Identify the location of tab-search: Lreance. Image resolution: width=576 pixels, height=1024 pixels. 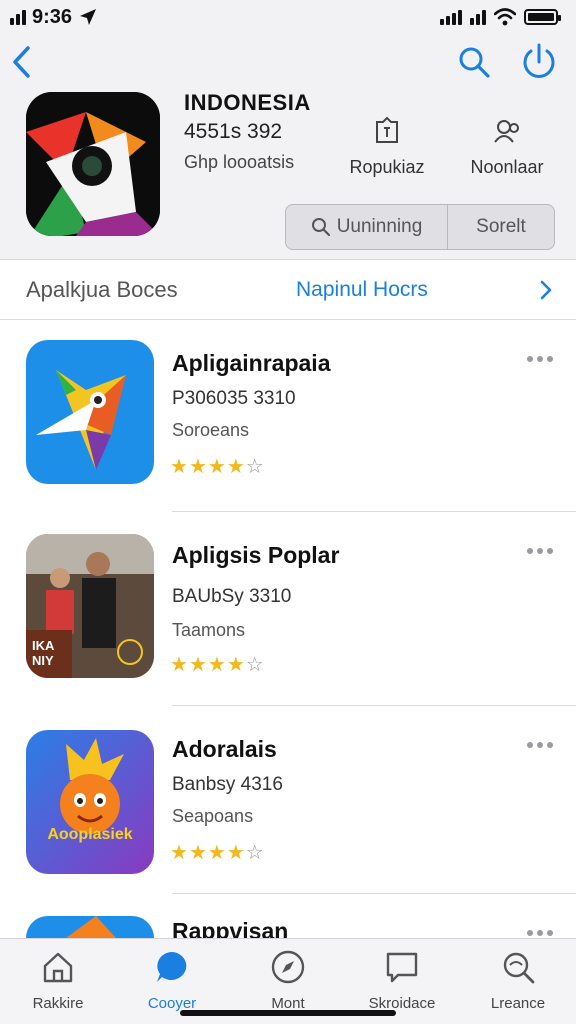
(518, 980).